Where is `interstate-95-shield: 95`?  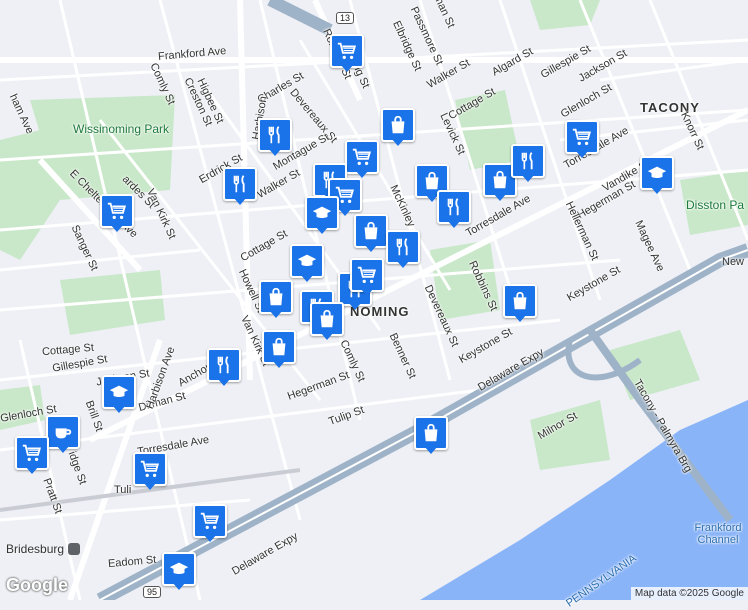
interstate-95-shield: 95 is located at coordinates (152, 592).